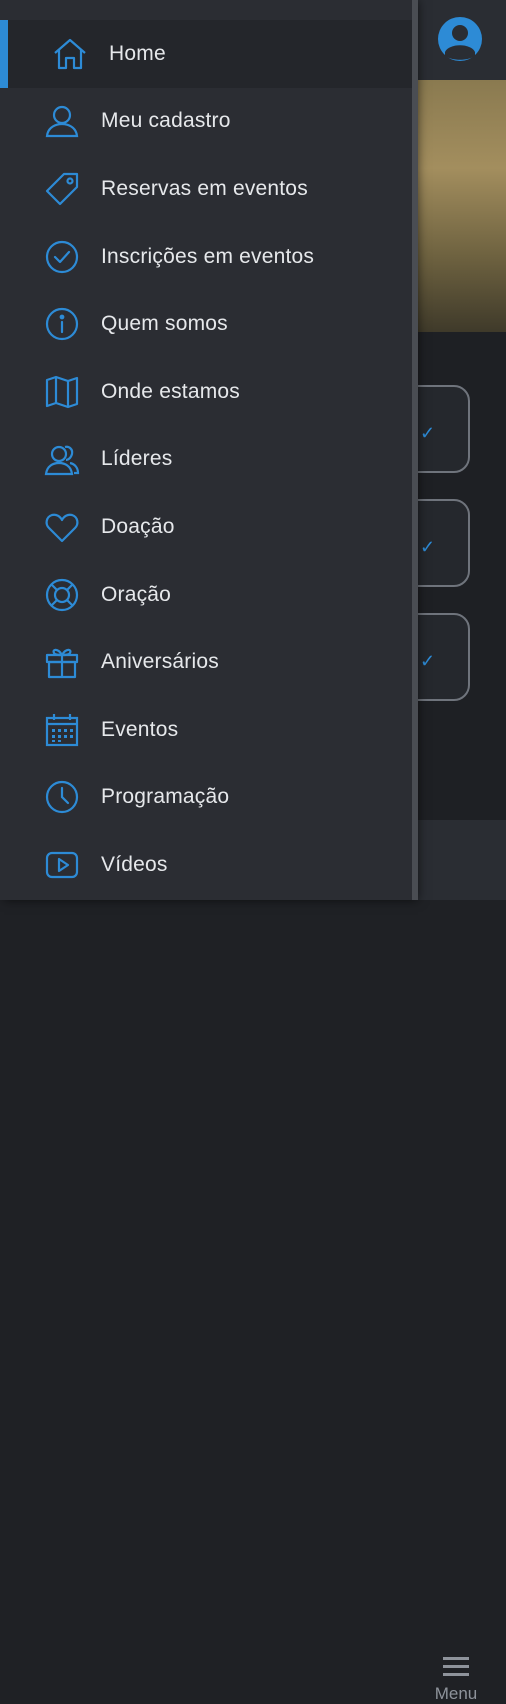 The width and height of the screenshot is (506, 1704). I want to click on map-icon, so click(62, 392).